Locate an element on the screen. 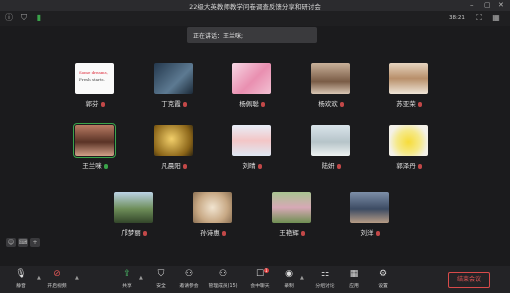  title-bar: 22级大英教师教学问卷调查反馈分享和研讨会 – ▢ ✕ is located at coordinates (255, 5).